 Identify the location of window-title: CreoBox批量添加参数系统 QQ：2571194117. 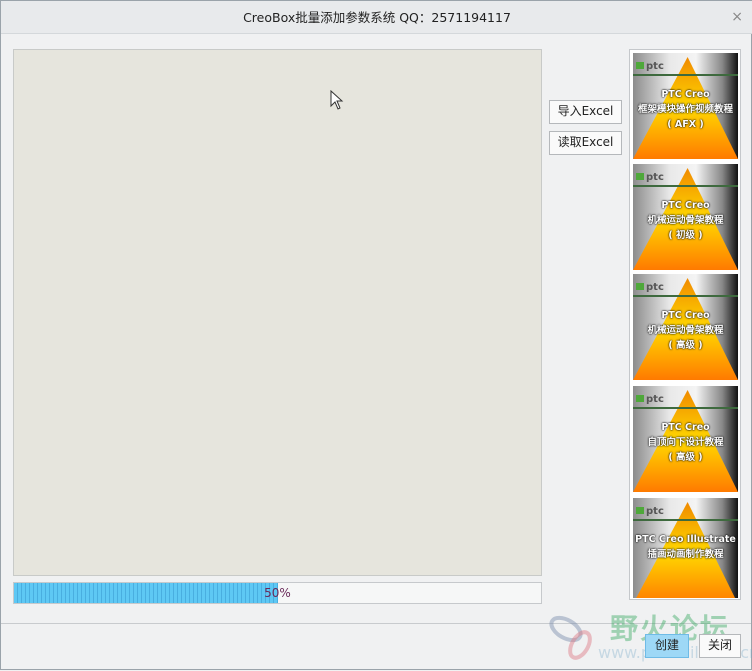
(377, 17).